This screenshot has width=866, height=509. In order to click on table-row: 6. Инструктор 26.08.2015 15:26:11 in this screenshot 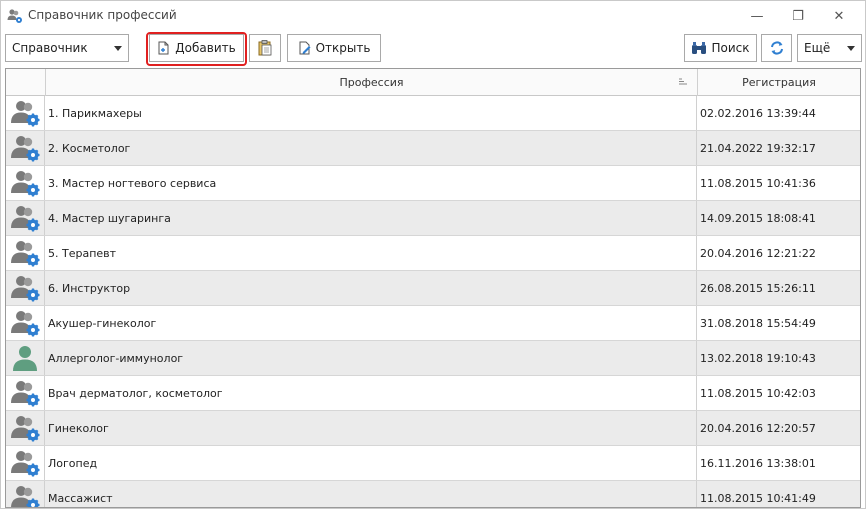, I will do `click(433, 288)`.